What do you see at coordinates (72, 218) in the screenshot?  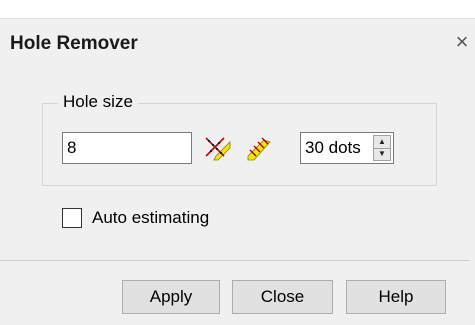 I see `auto-estimating-checkbox` at bounding box center [72, 218].